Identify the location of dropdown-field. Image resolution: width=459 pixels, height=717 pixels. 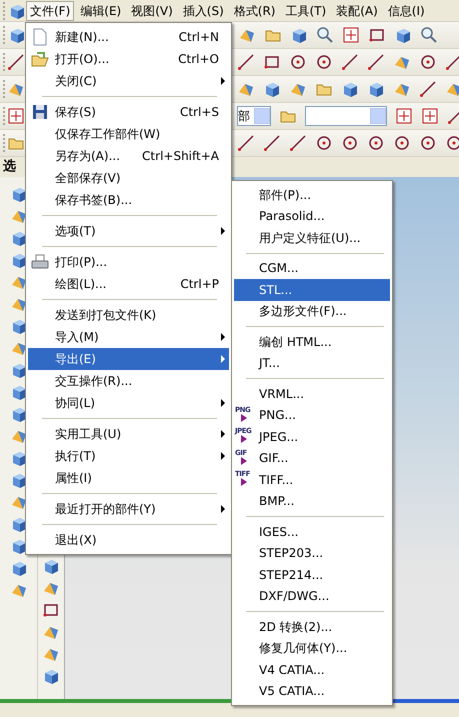
(346, 116).